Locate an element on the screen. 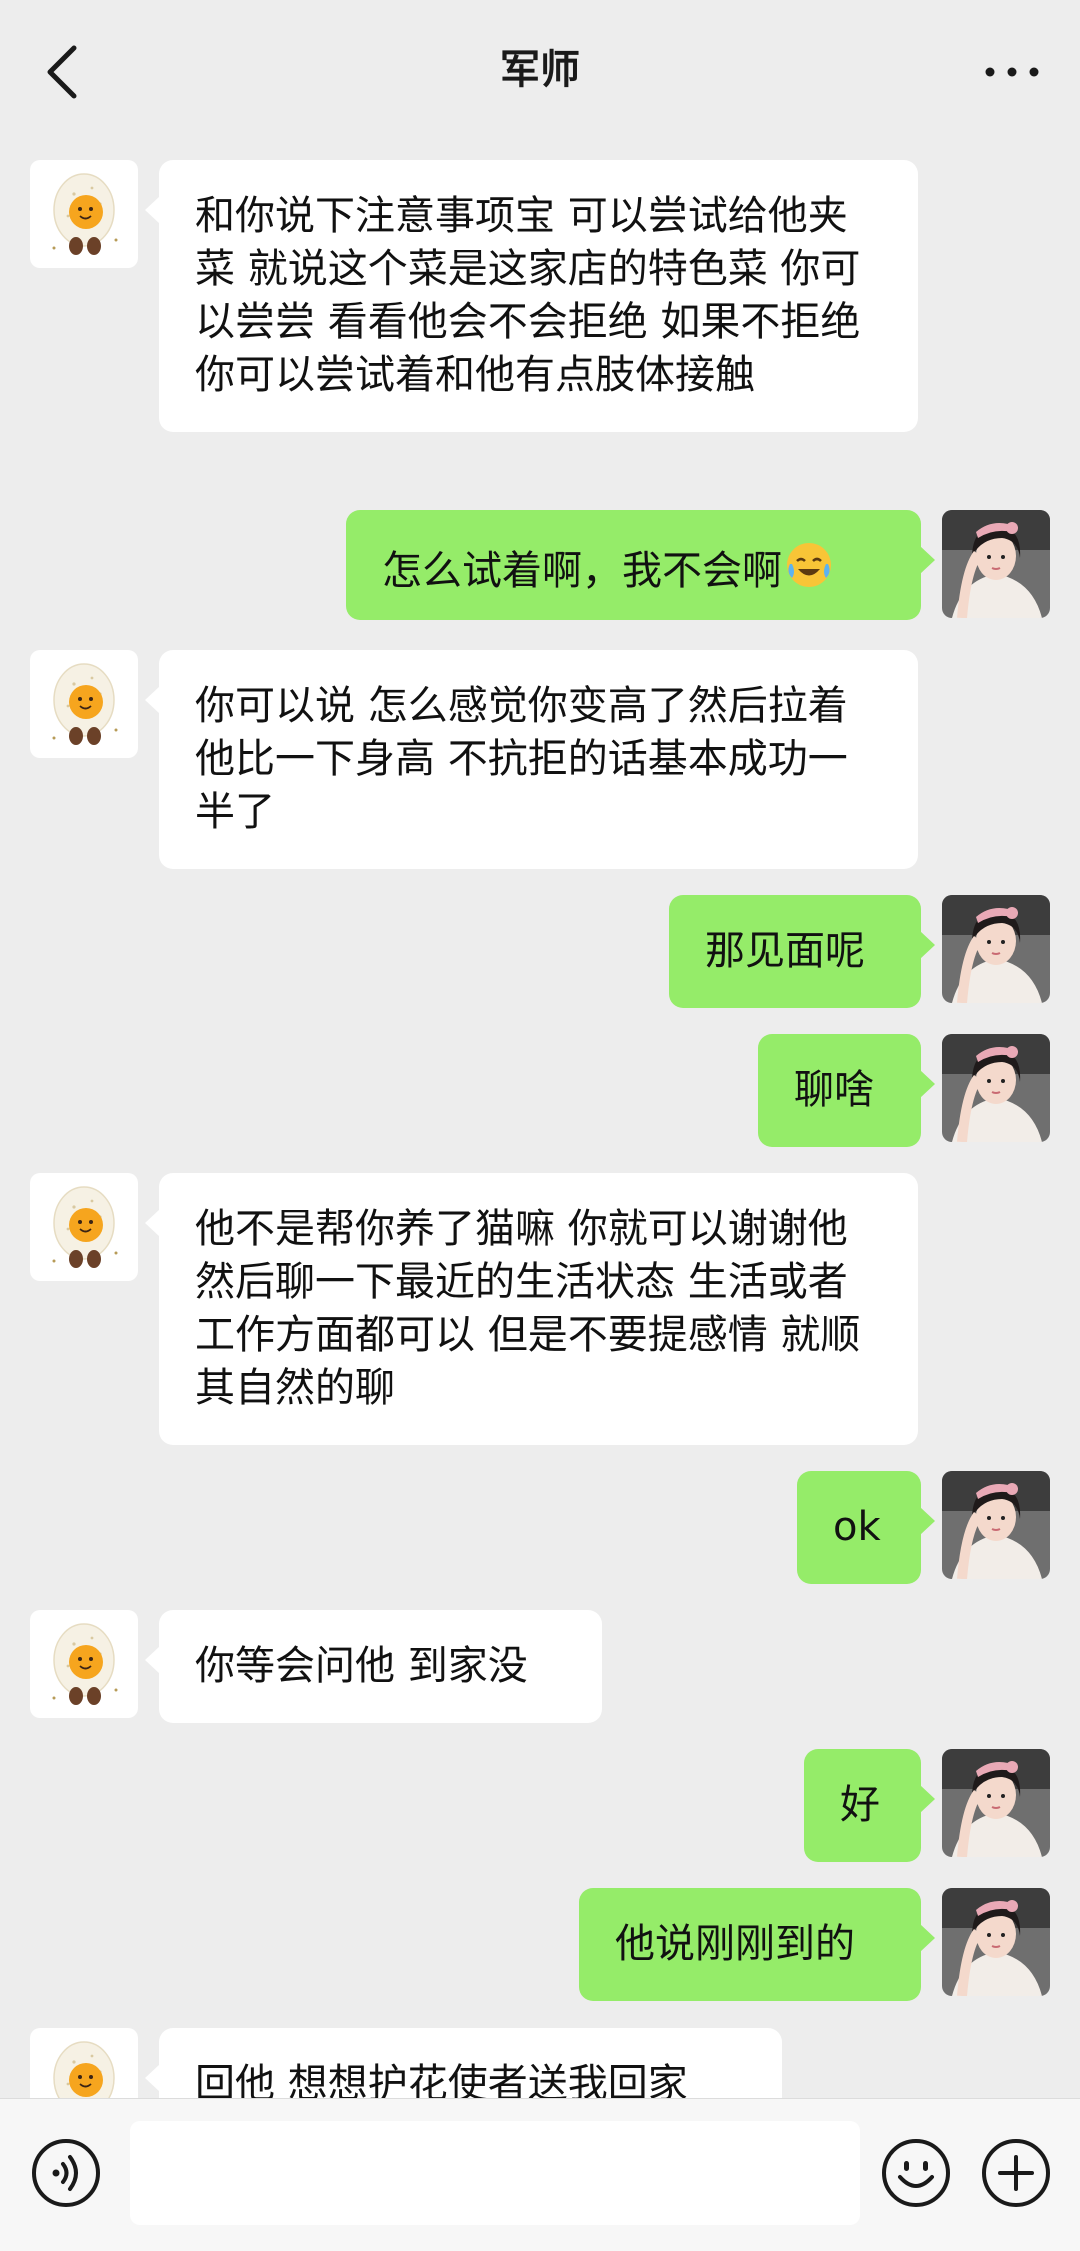 The image size is (1080, 2251). message-bubble: 回他 想想护花使者送我回家 is located at coordinates (463, 2063).